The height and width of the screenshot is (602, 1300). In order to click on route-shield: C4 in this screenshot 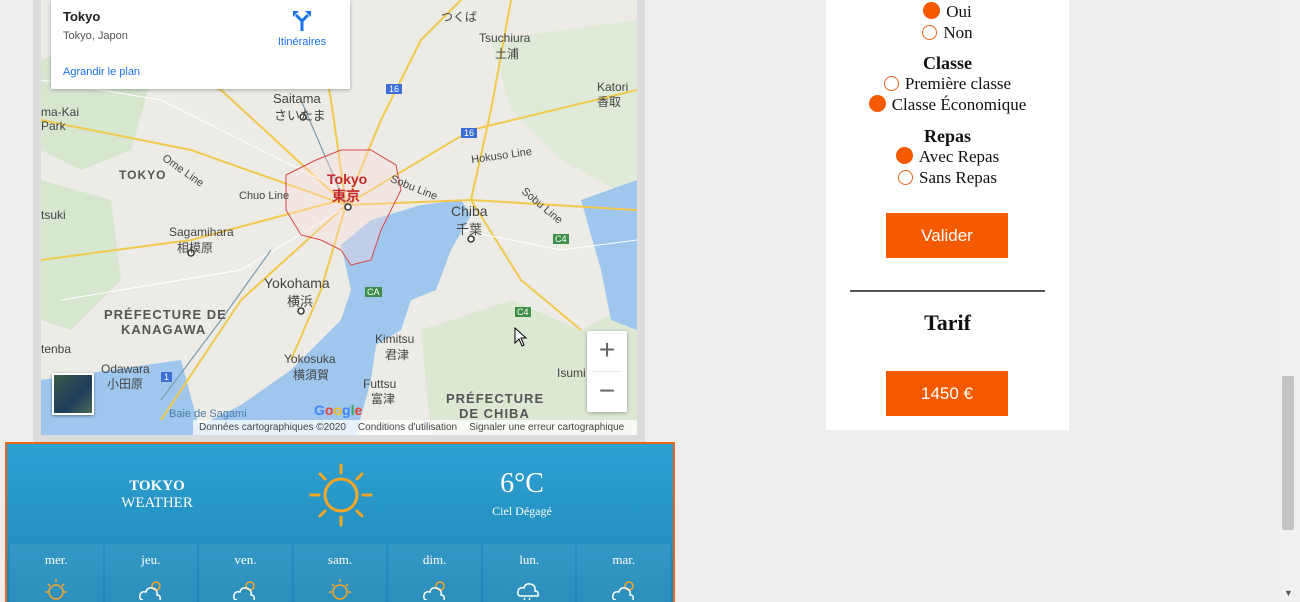, I will do `click(561, 239)`.